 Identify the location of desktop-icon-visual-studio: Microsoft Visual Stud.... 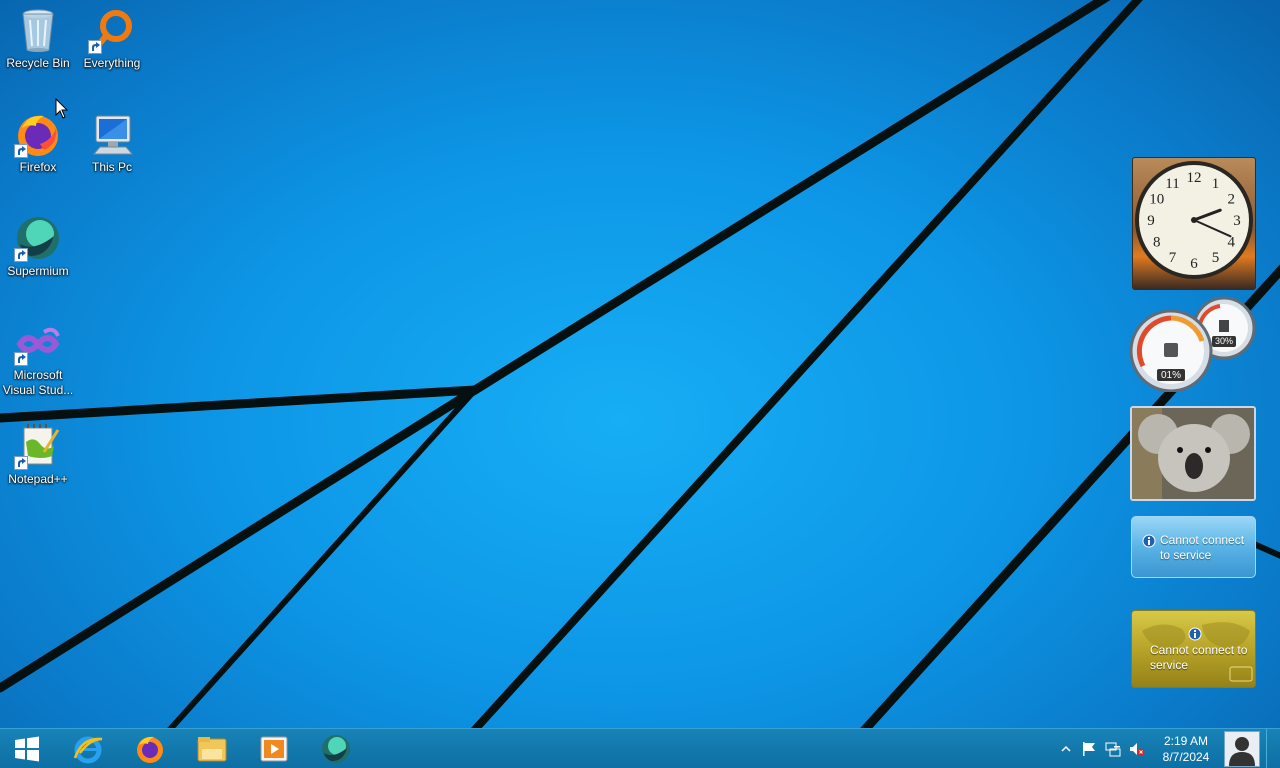
(38, 366).